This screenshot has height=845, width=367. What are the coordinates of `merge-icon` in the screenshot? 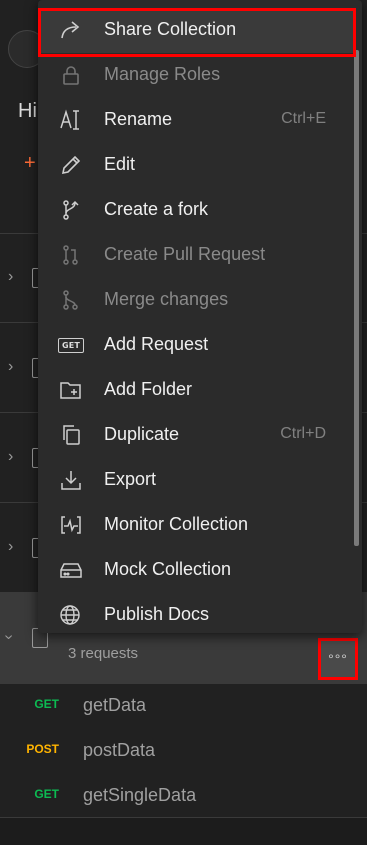 It's located at (71, 300).